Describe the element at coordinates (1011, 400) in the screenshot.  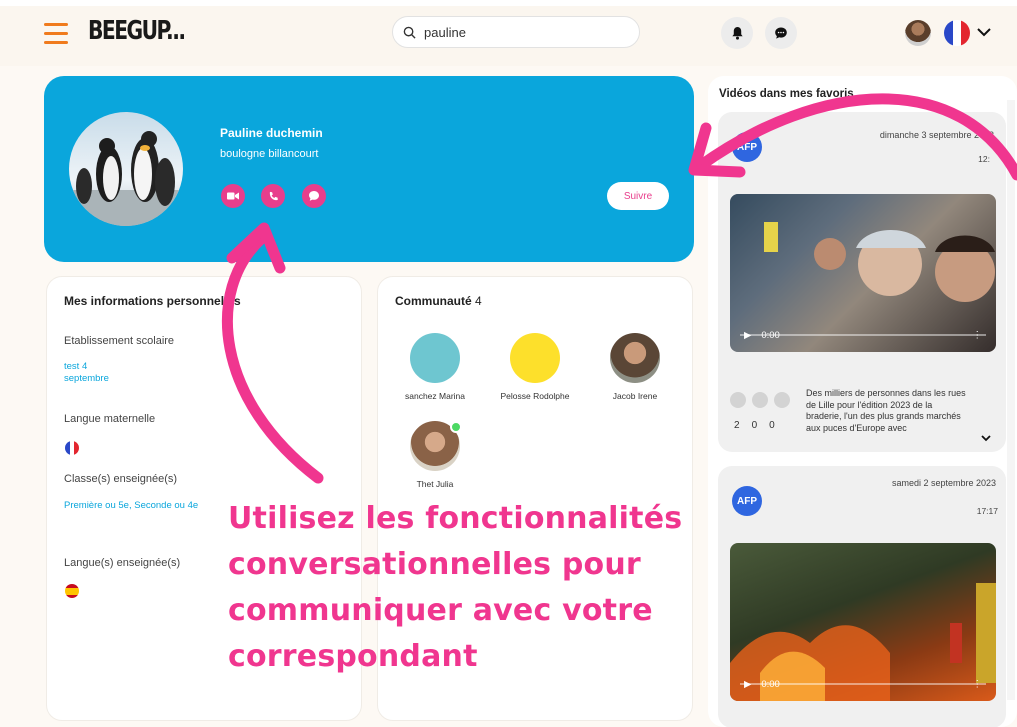
I see `sidebar-scrollbar` at that location.